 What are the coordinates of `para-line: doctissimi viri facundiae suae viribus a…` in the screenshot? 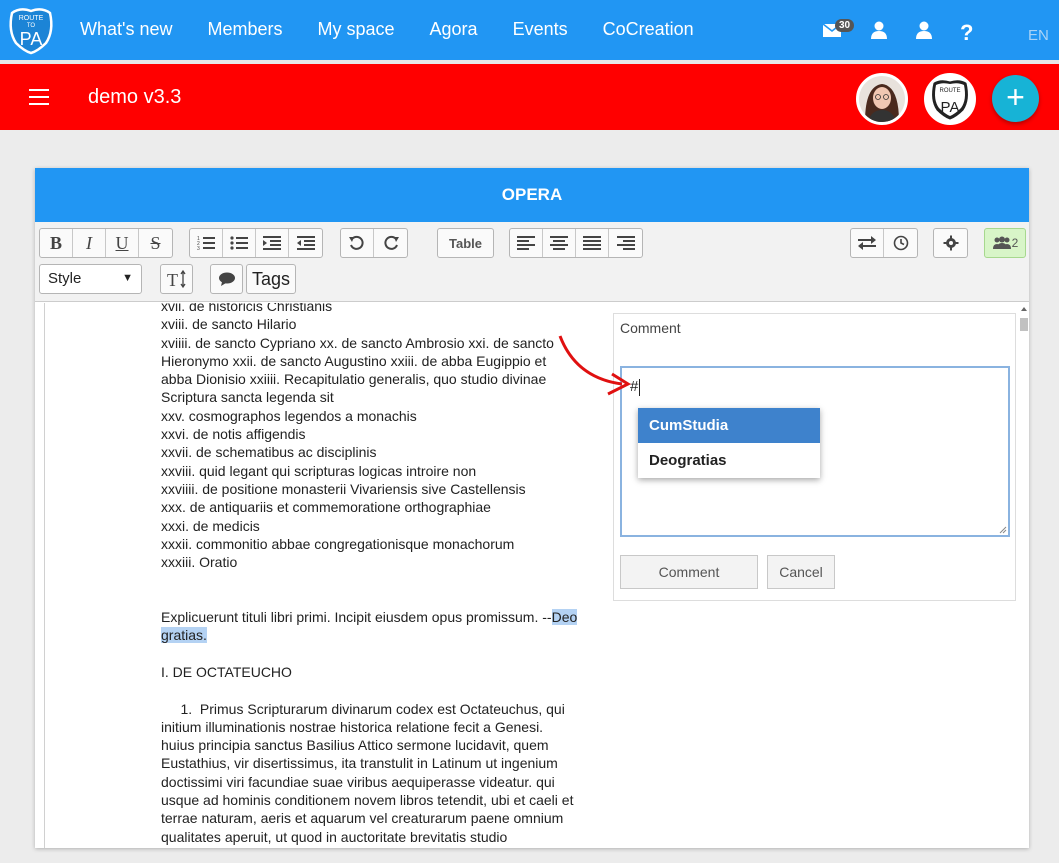 It's located at (358, 781).